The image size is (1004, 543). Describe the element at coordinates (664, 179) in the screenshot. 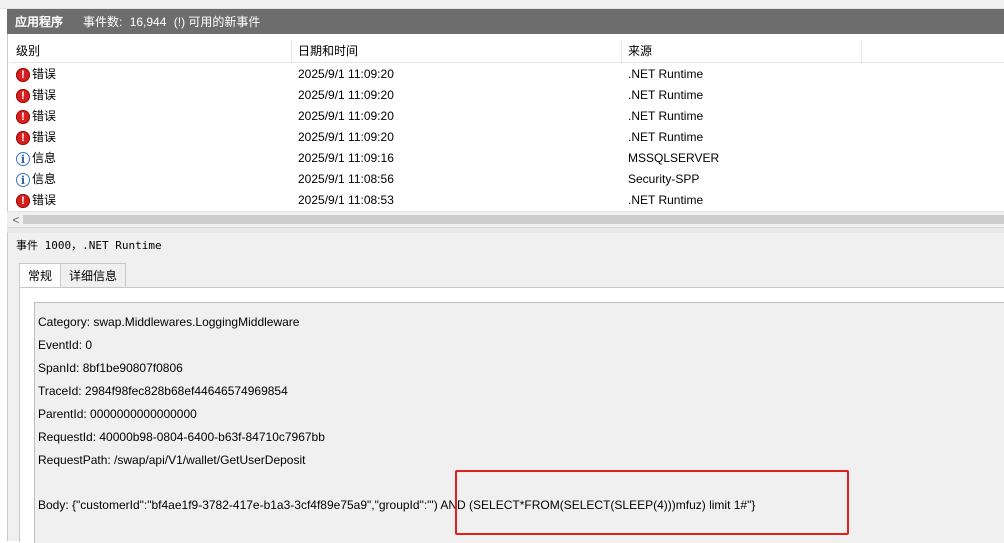

I see `event-source: Security-SPP` at that location.